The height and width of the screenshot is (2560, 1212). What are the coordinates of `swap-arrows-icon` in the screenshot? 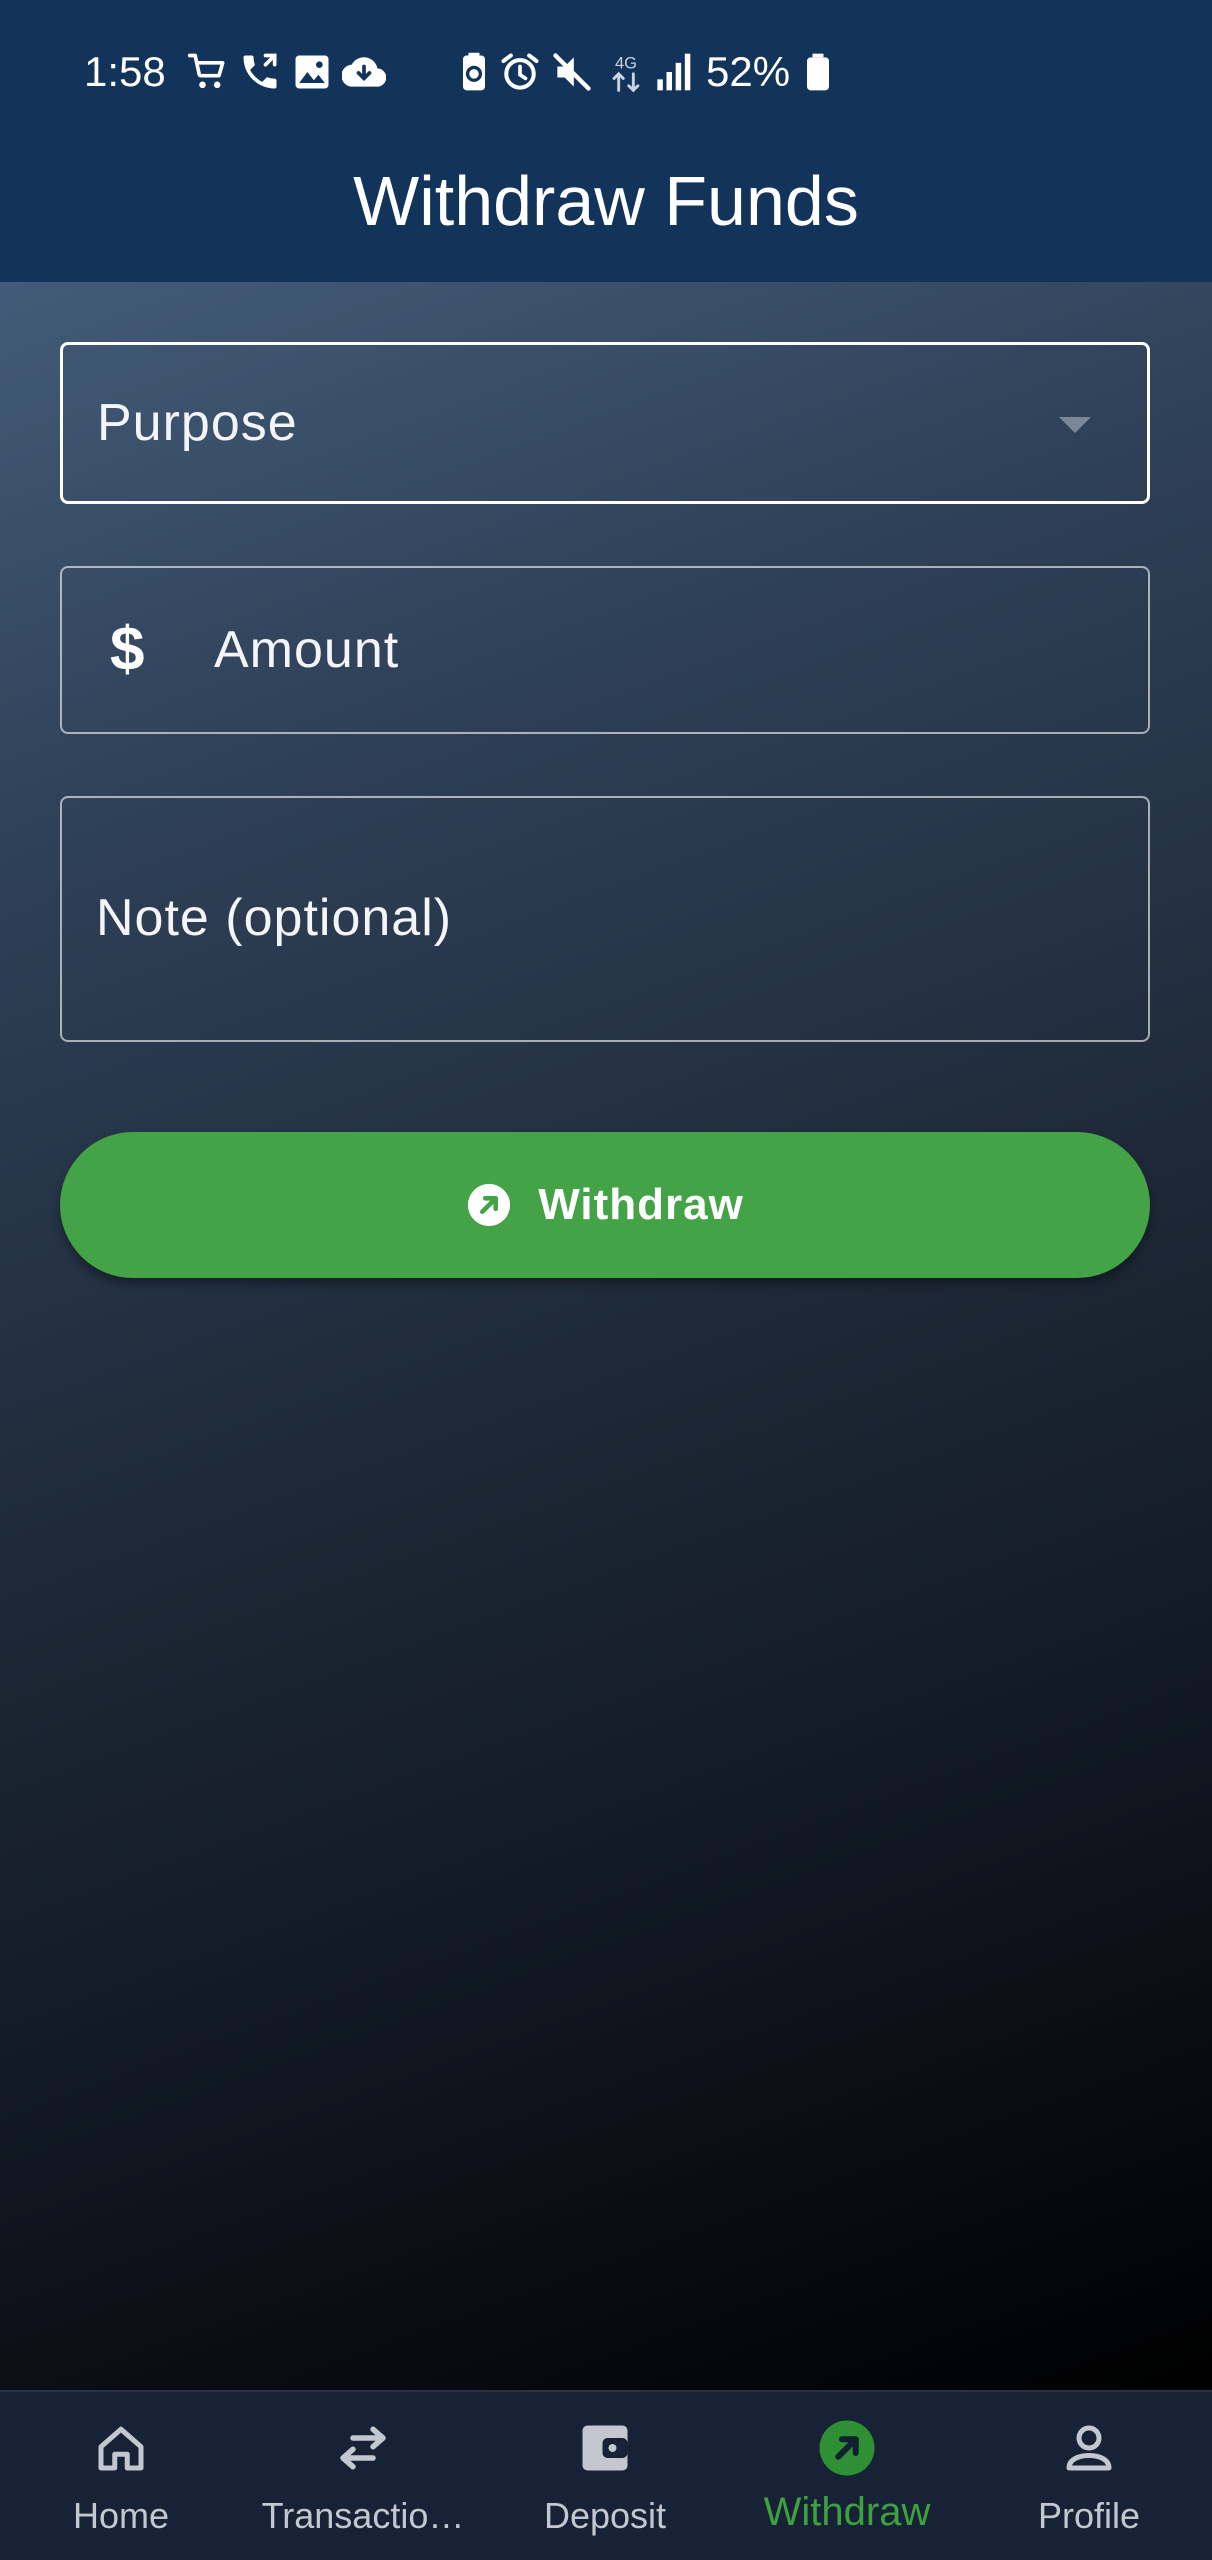 It's located at (363, 2448).